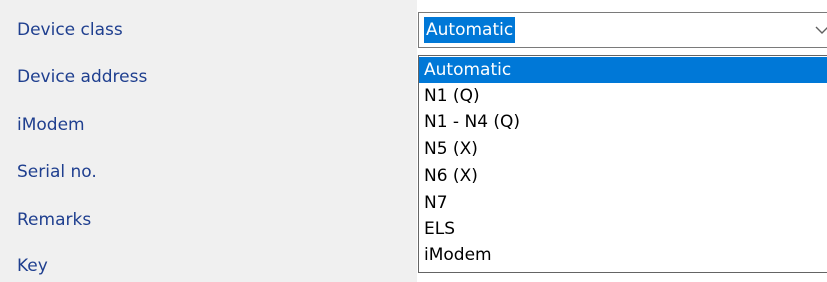 The image size is (827, 282). Describe the element at coordinates (623, 176) in the screenshot. I see `dropdown-option-n6-x: N6 (X)` at that location.